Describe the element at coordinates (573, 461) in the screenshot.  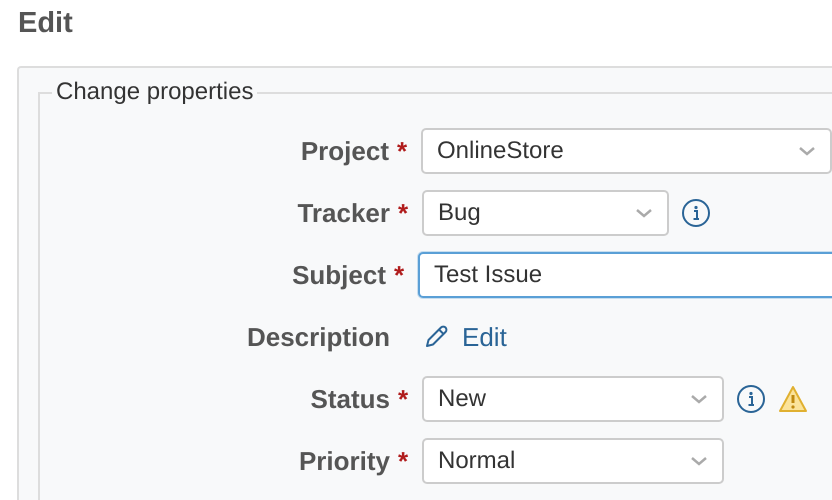
I see `select-field: Normal` at that location.